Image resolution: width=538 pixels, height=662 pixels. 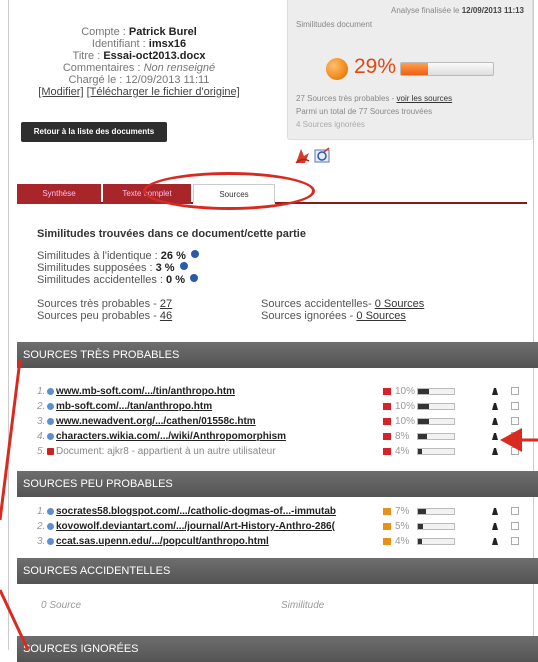 I want to click on voir-sources-link: voir les sources, so click(x=425, y=98).